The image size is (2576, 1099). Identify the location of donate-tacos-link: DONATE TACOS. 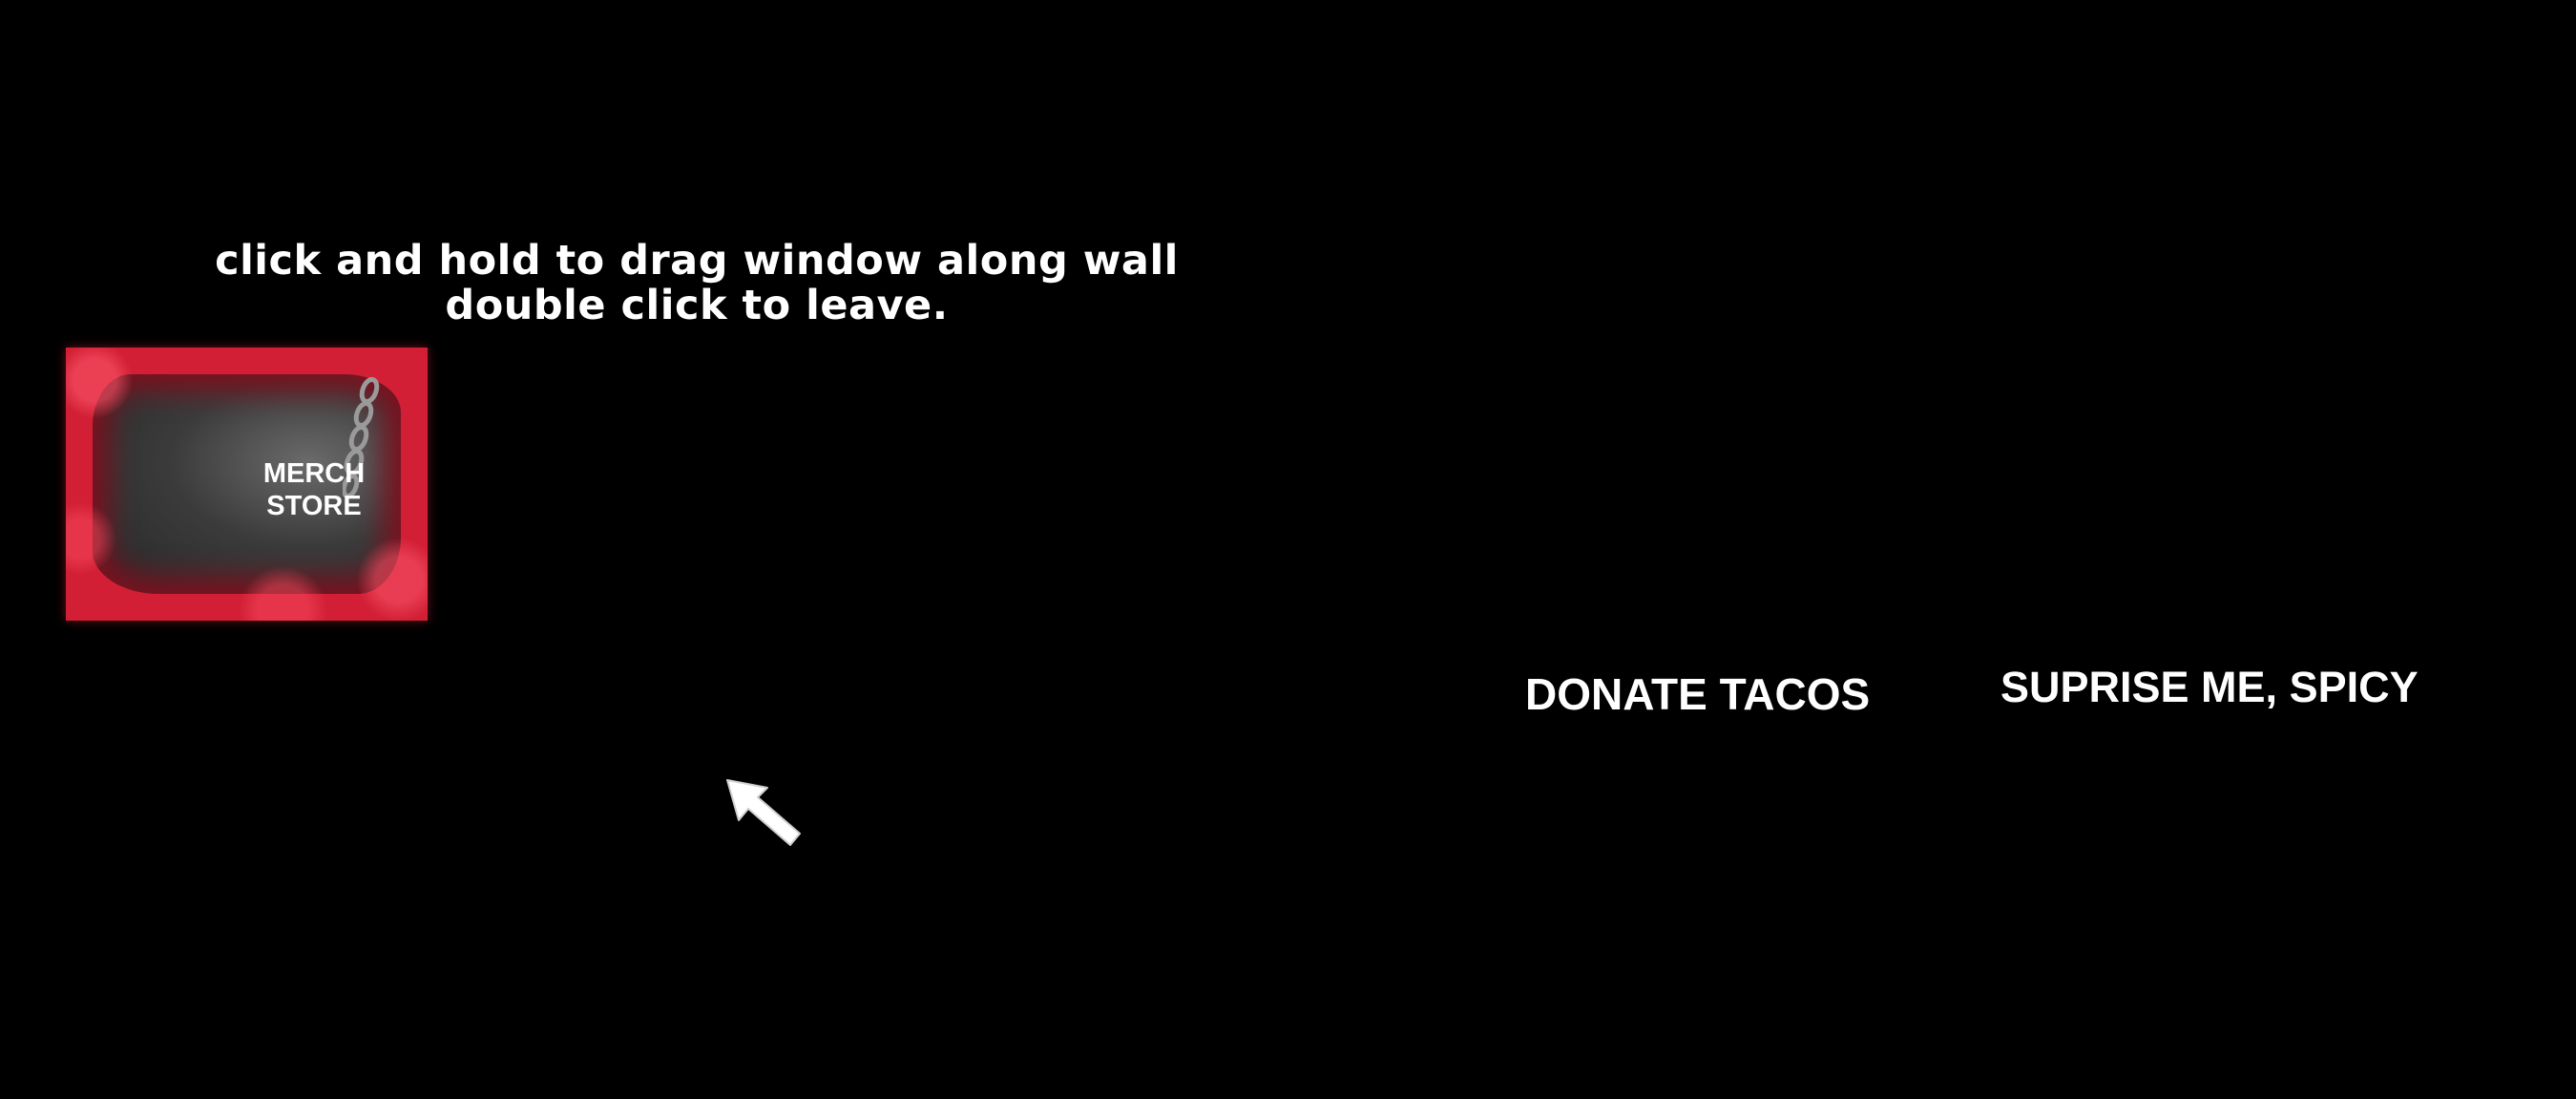
(1697, 694).